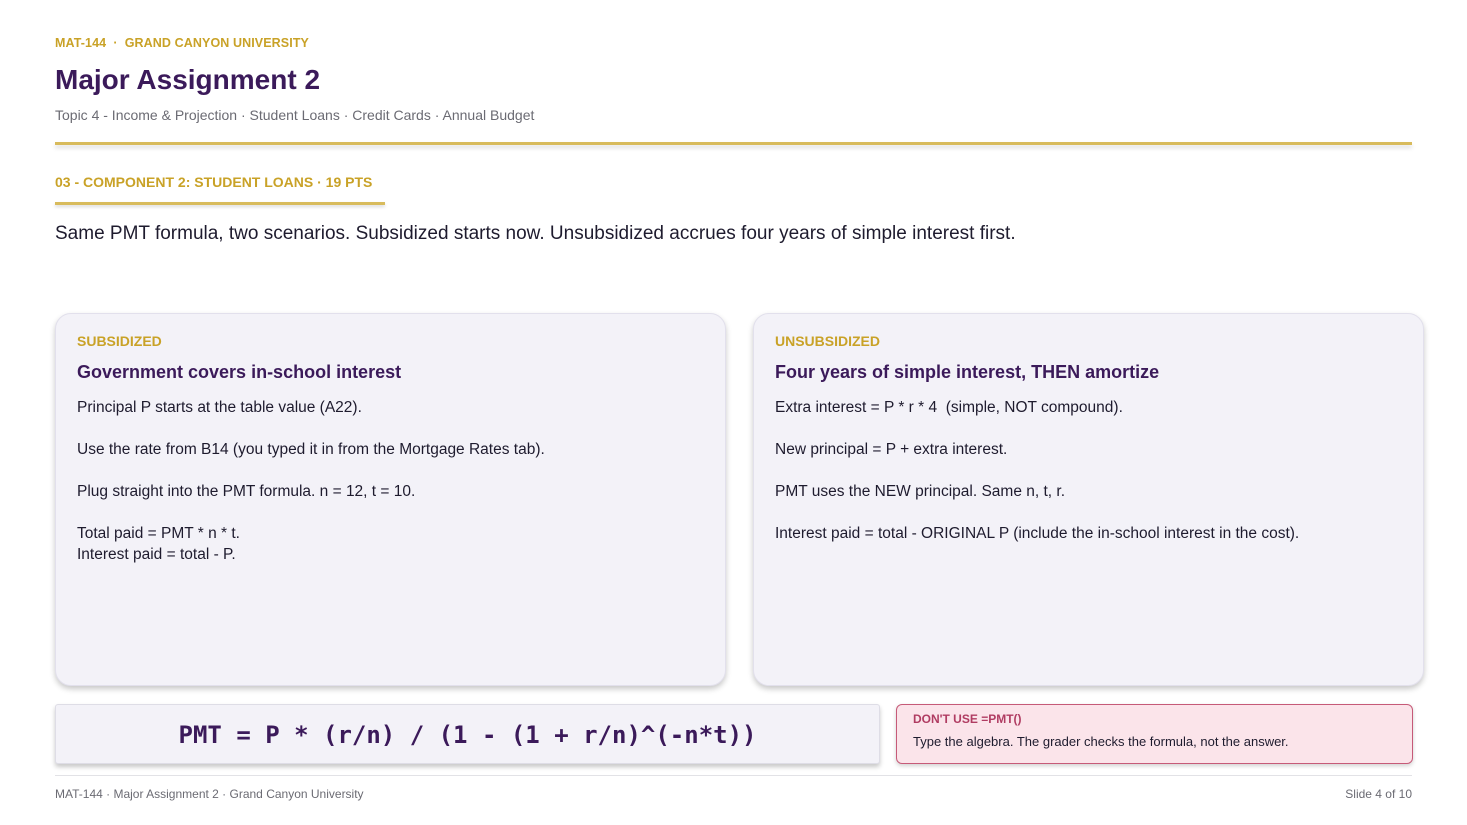 The height and width of the screenshot is (825, 1467). Describe the element at coordinates (828, 341) in the screenshot. I see `card-tag: UNSUBSIDIZED` at that location.